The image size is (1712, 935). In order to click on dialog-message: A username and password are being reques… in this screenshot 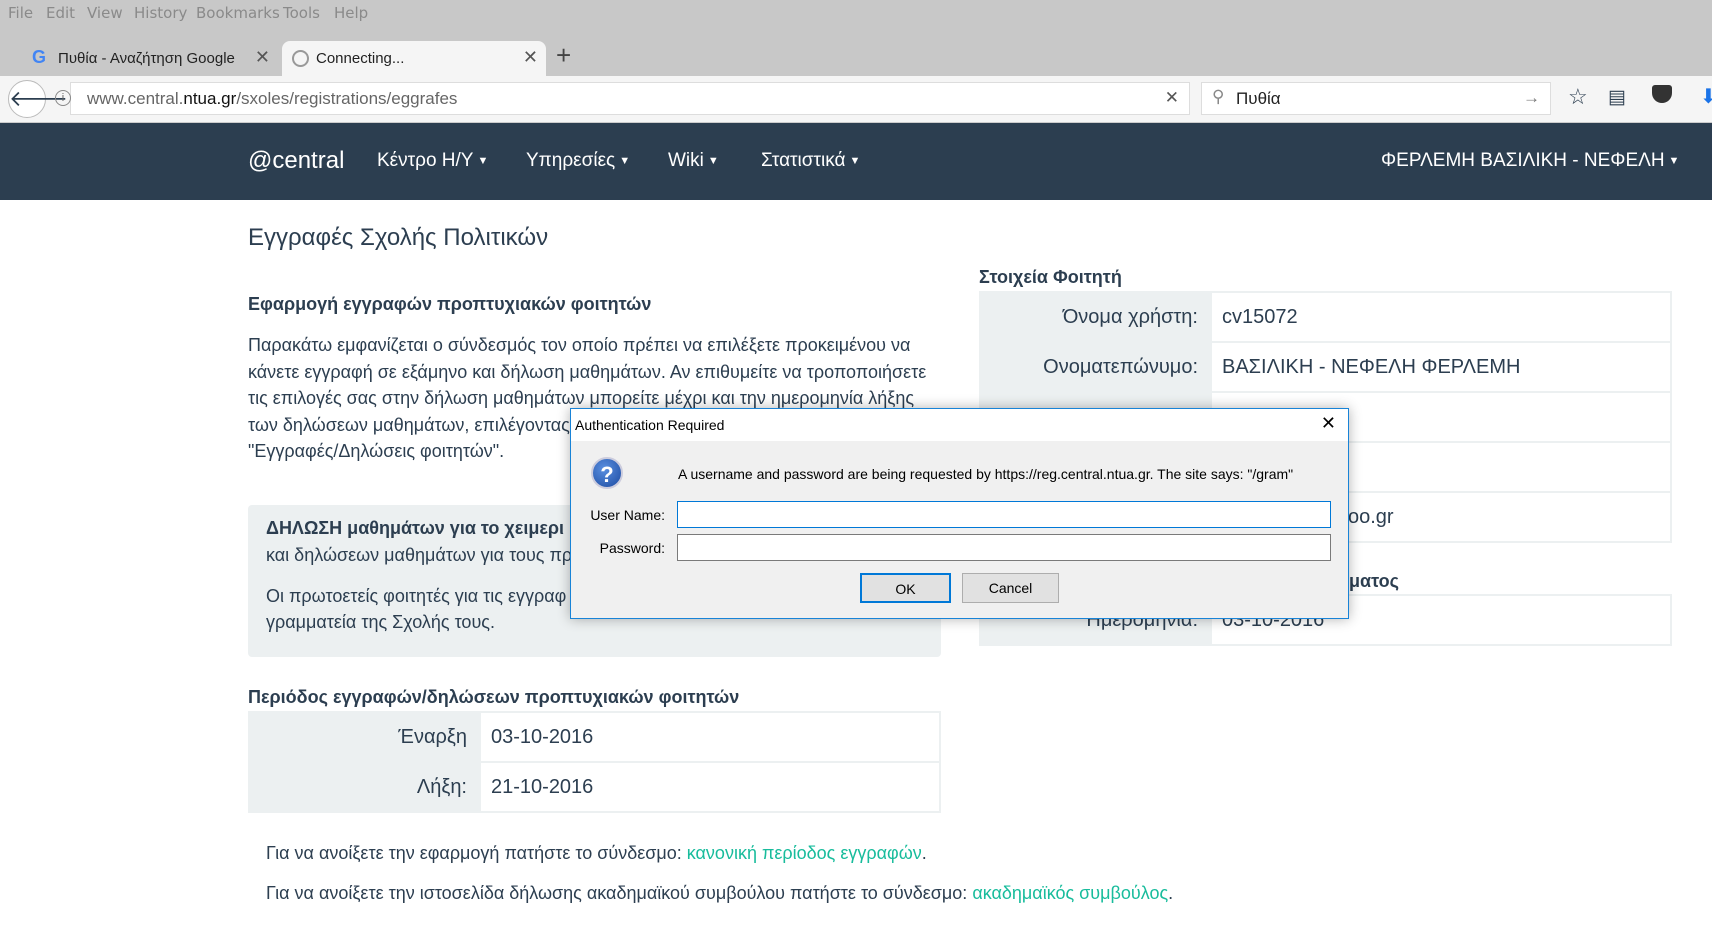, I will do `click(986, 474)`.